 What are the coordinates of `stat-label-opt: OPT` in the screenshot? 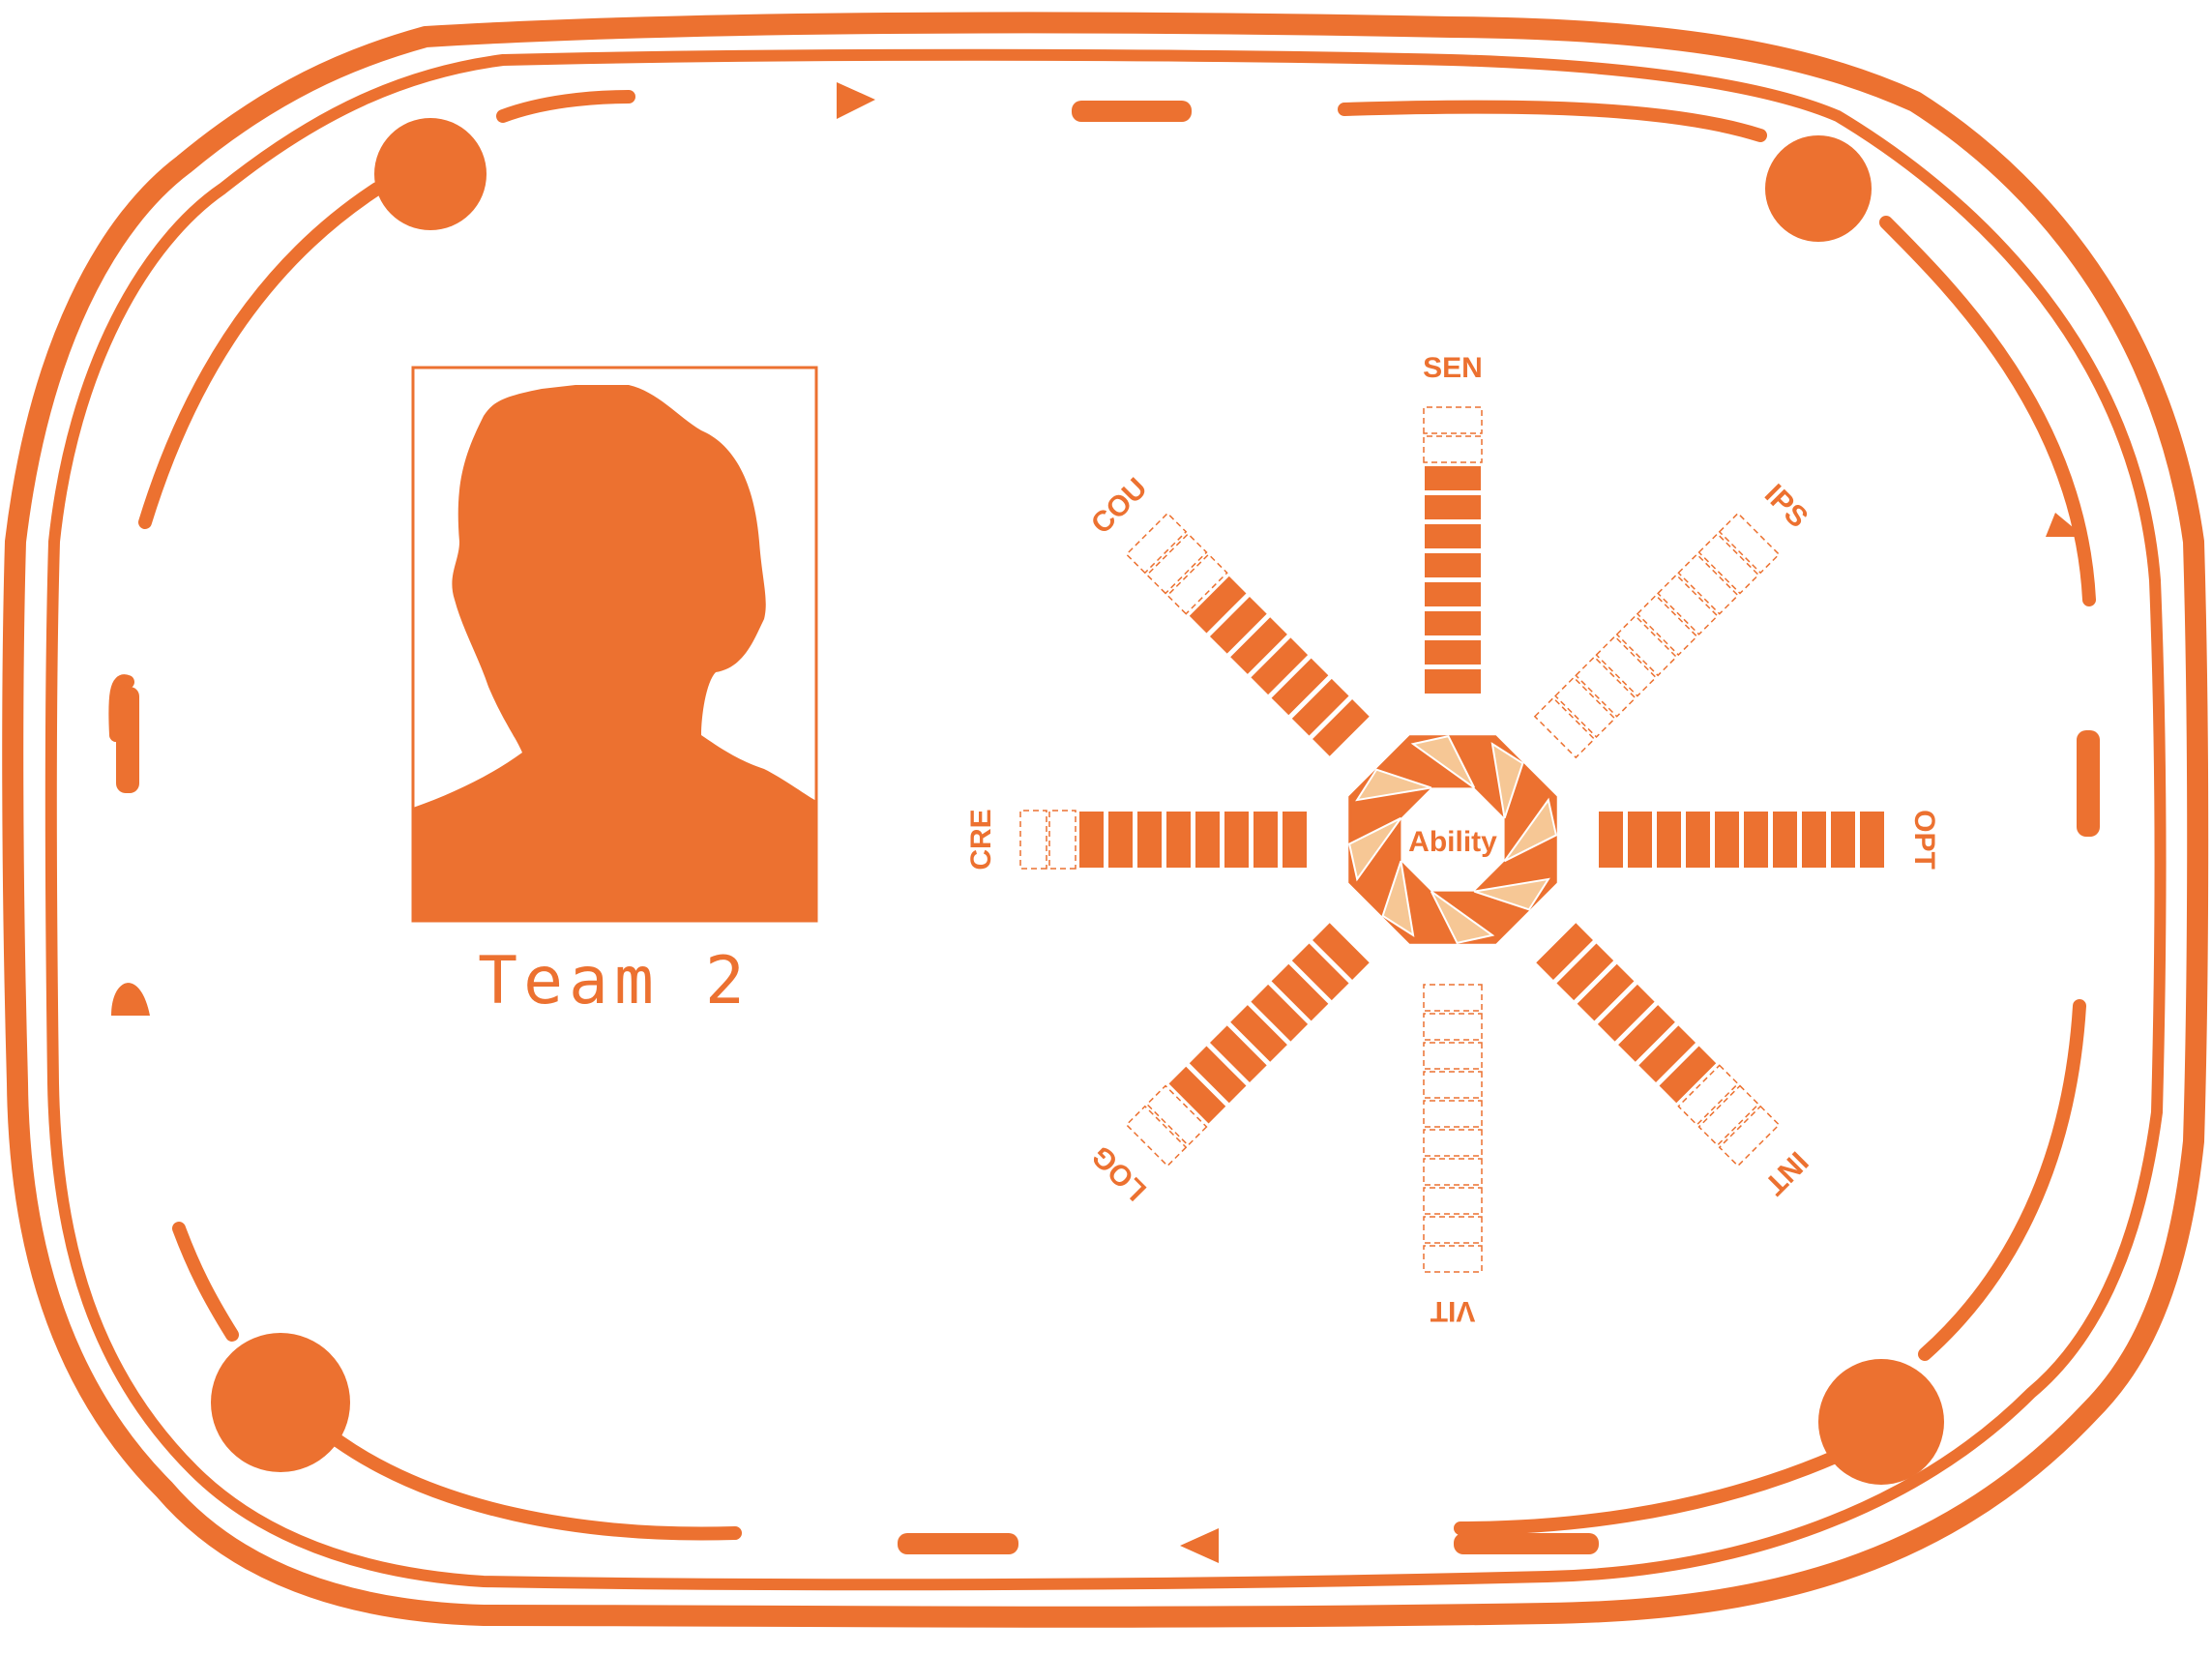 It's located at (1924, 840).